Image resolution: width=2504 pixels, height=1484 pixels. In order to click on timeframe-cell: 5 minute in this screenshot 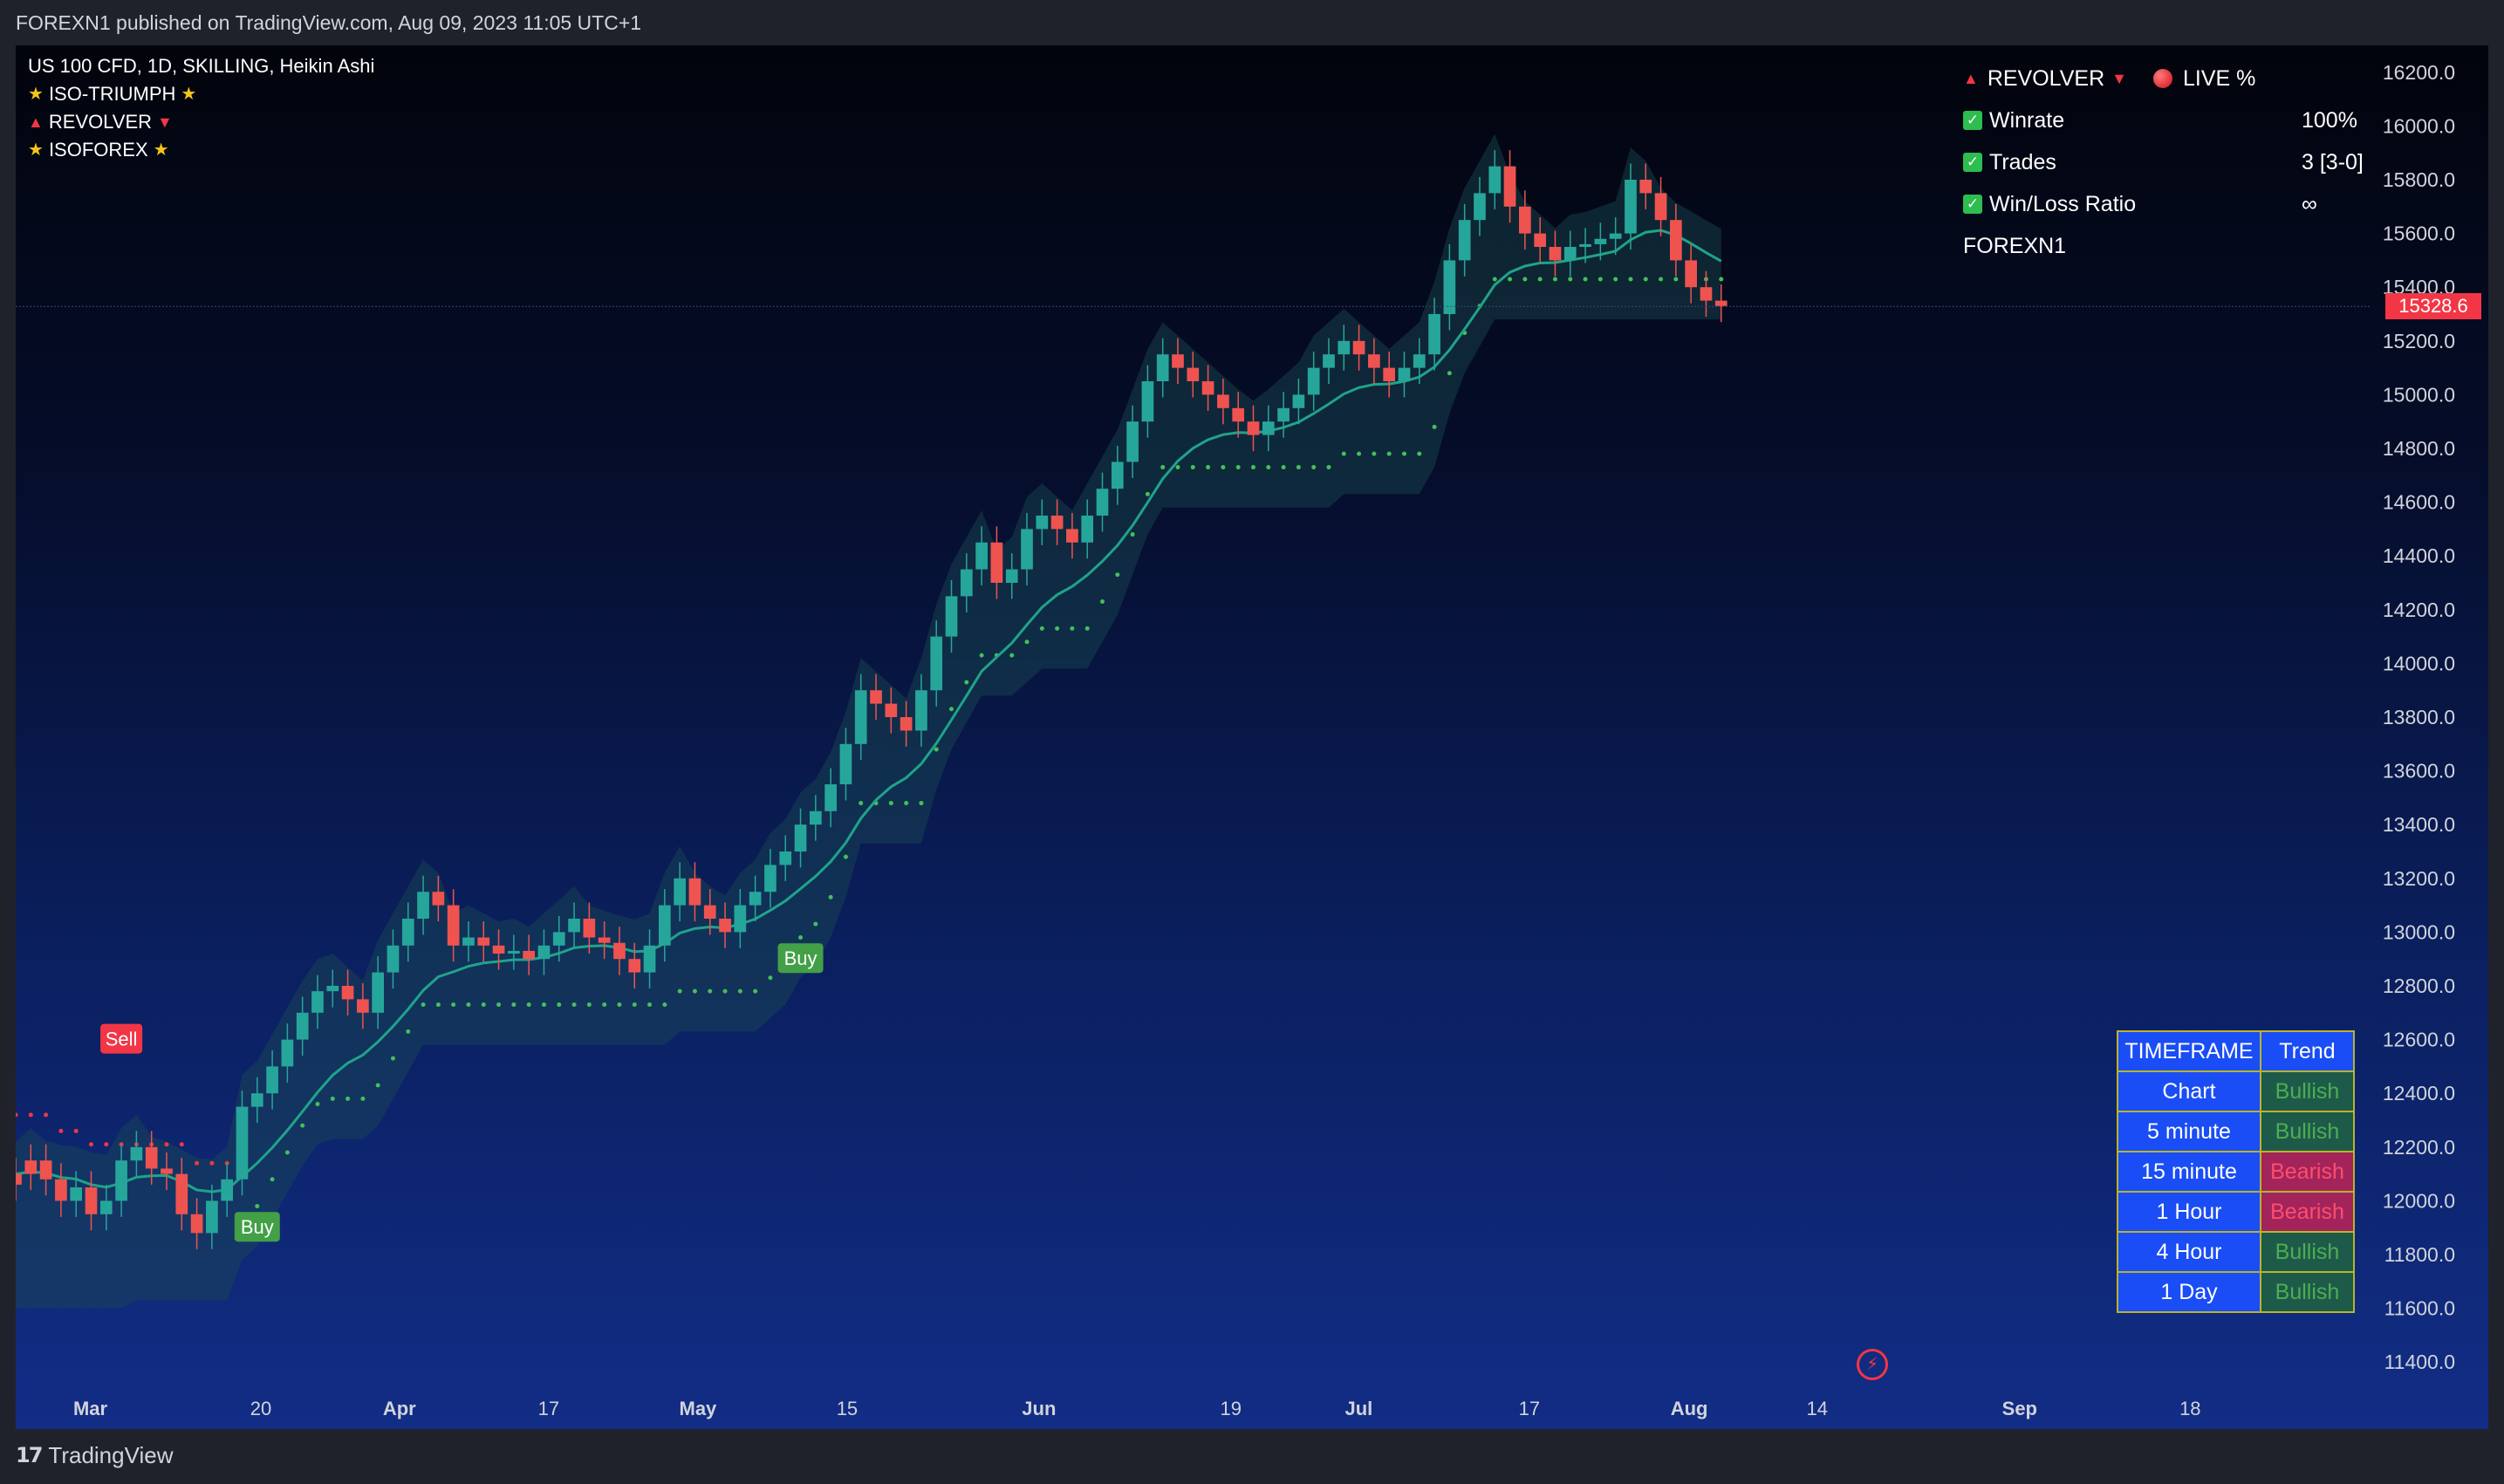, I will do `click(2189, 1131)`.